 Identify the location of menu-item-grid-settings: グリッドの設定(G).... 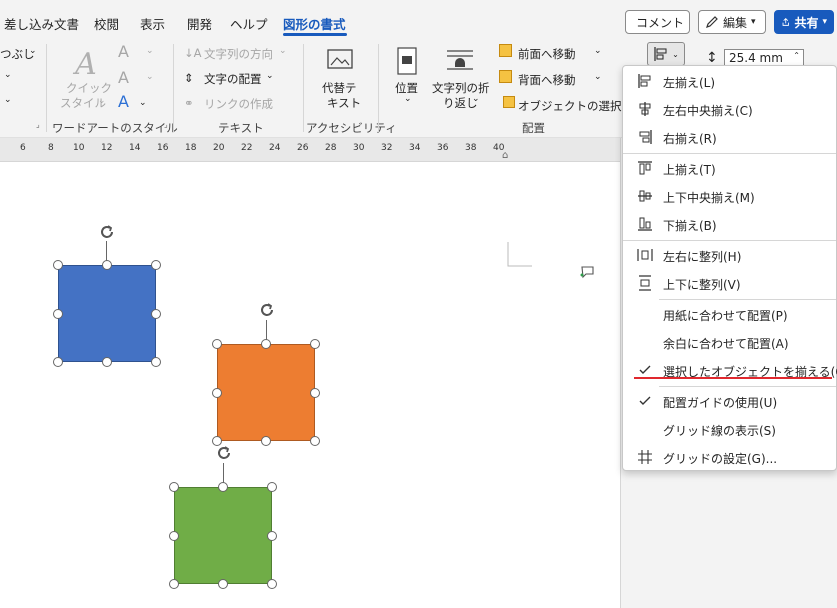
(729, 457).